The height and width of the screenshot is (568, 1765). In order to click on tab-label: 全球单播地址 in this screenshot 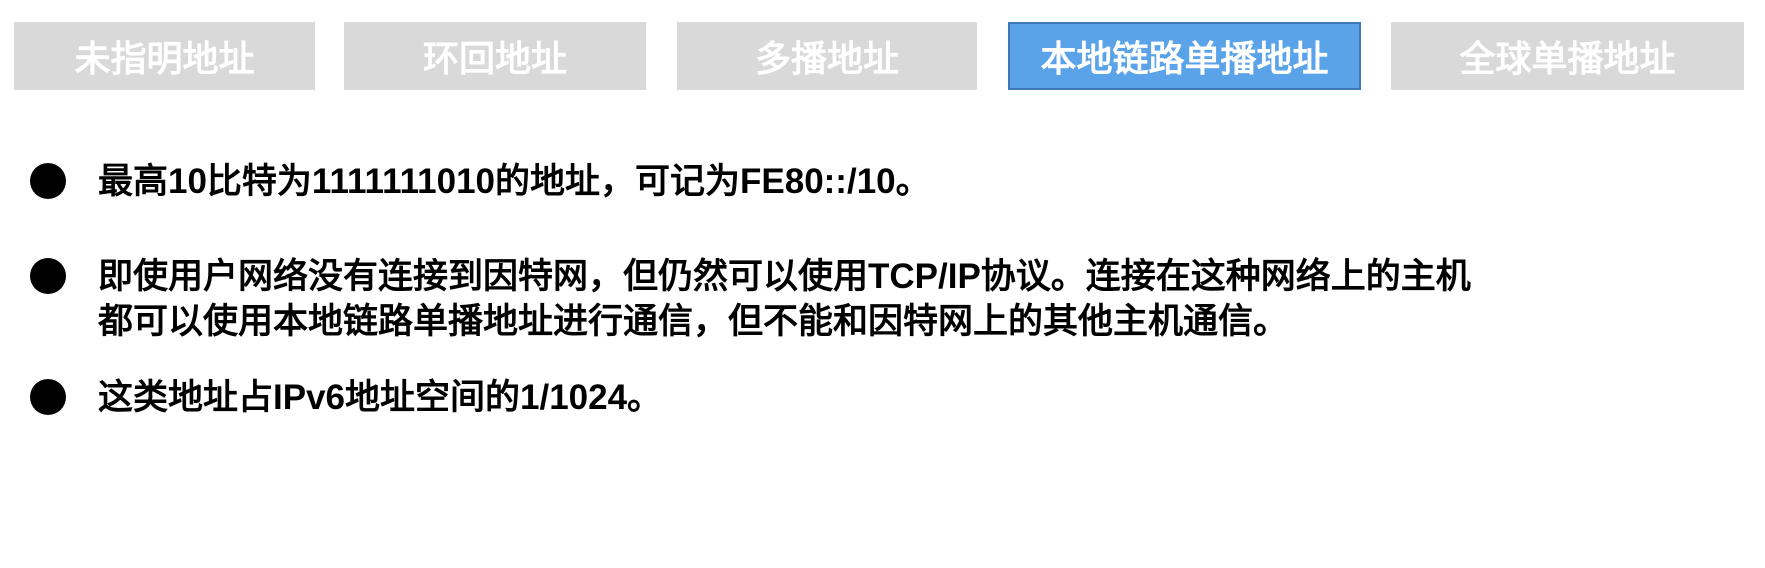, I will do `click(1567, 58)`.